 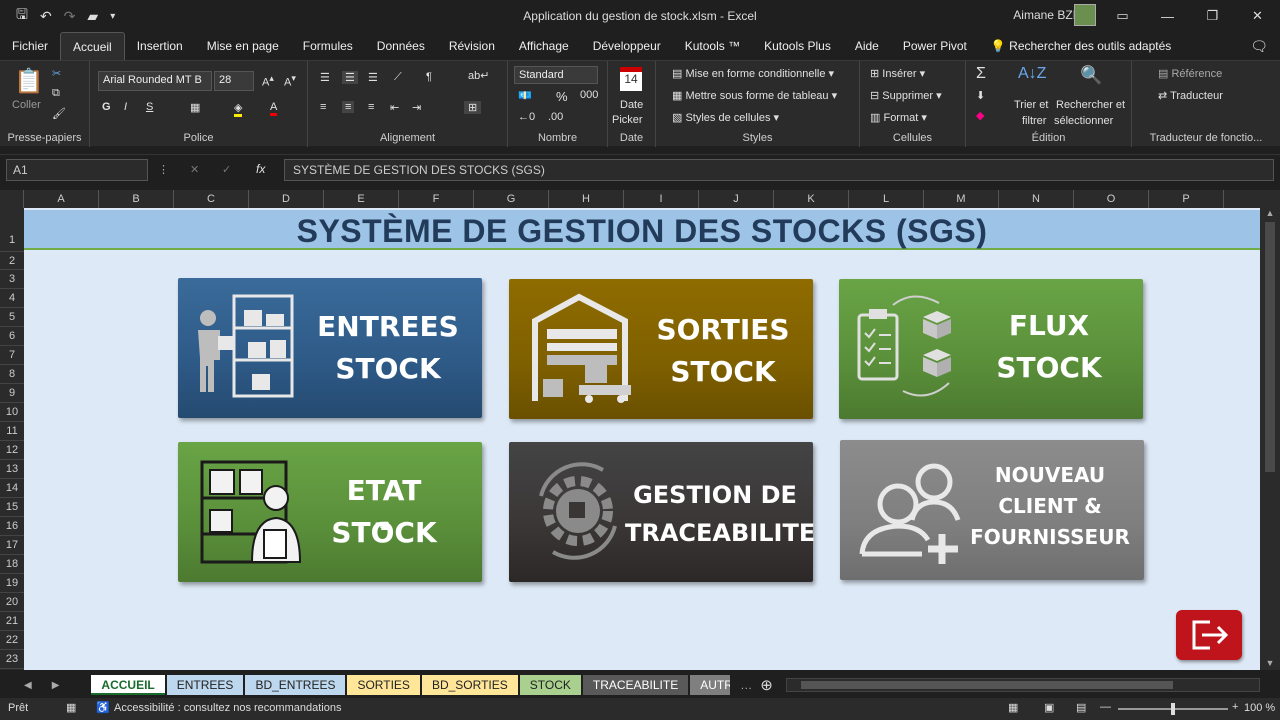 I want to click on sort-filter-button: Trier et, so click(x=1031, y=105).